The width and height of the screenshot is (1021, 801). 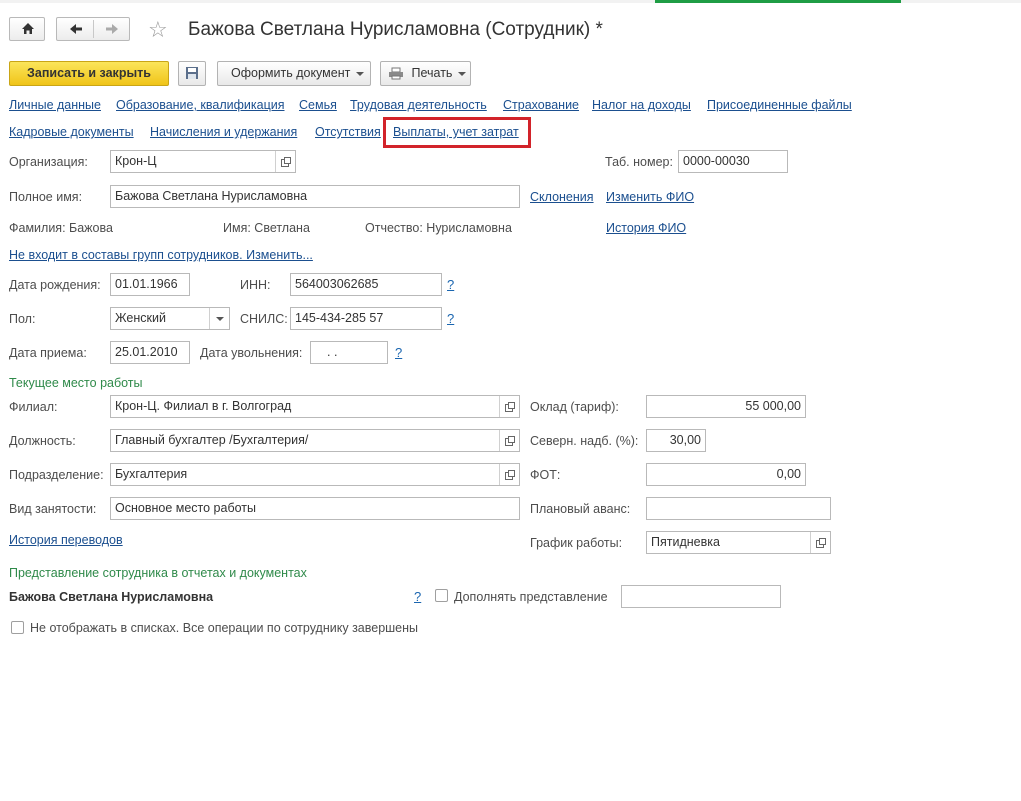 What do you see at coordinates (726, 406) in the screenshot?
I see `salary-field: 55 000,00` at bounding box center [726, 406].